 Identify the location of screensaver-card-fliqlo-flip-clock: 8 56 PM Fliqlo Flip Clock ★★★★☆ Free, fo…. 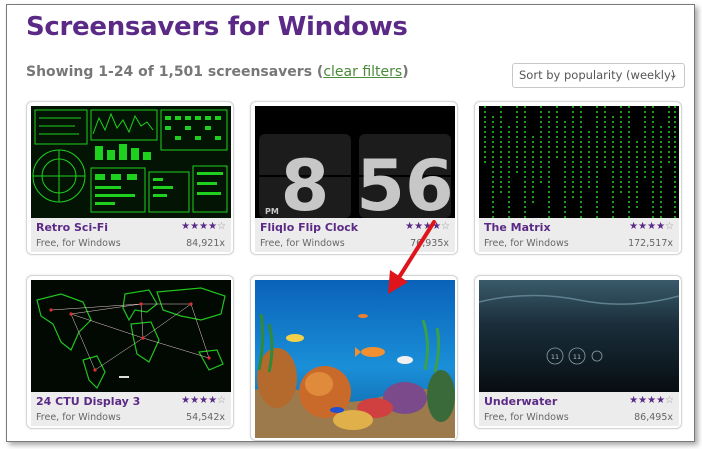
(354, 178).